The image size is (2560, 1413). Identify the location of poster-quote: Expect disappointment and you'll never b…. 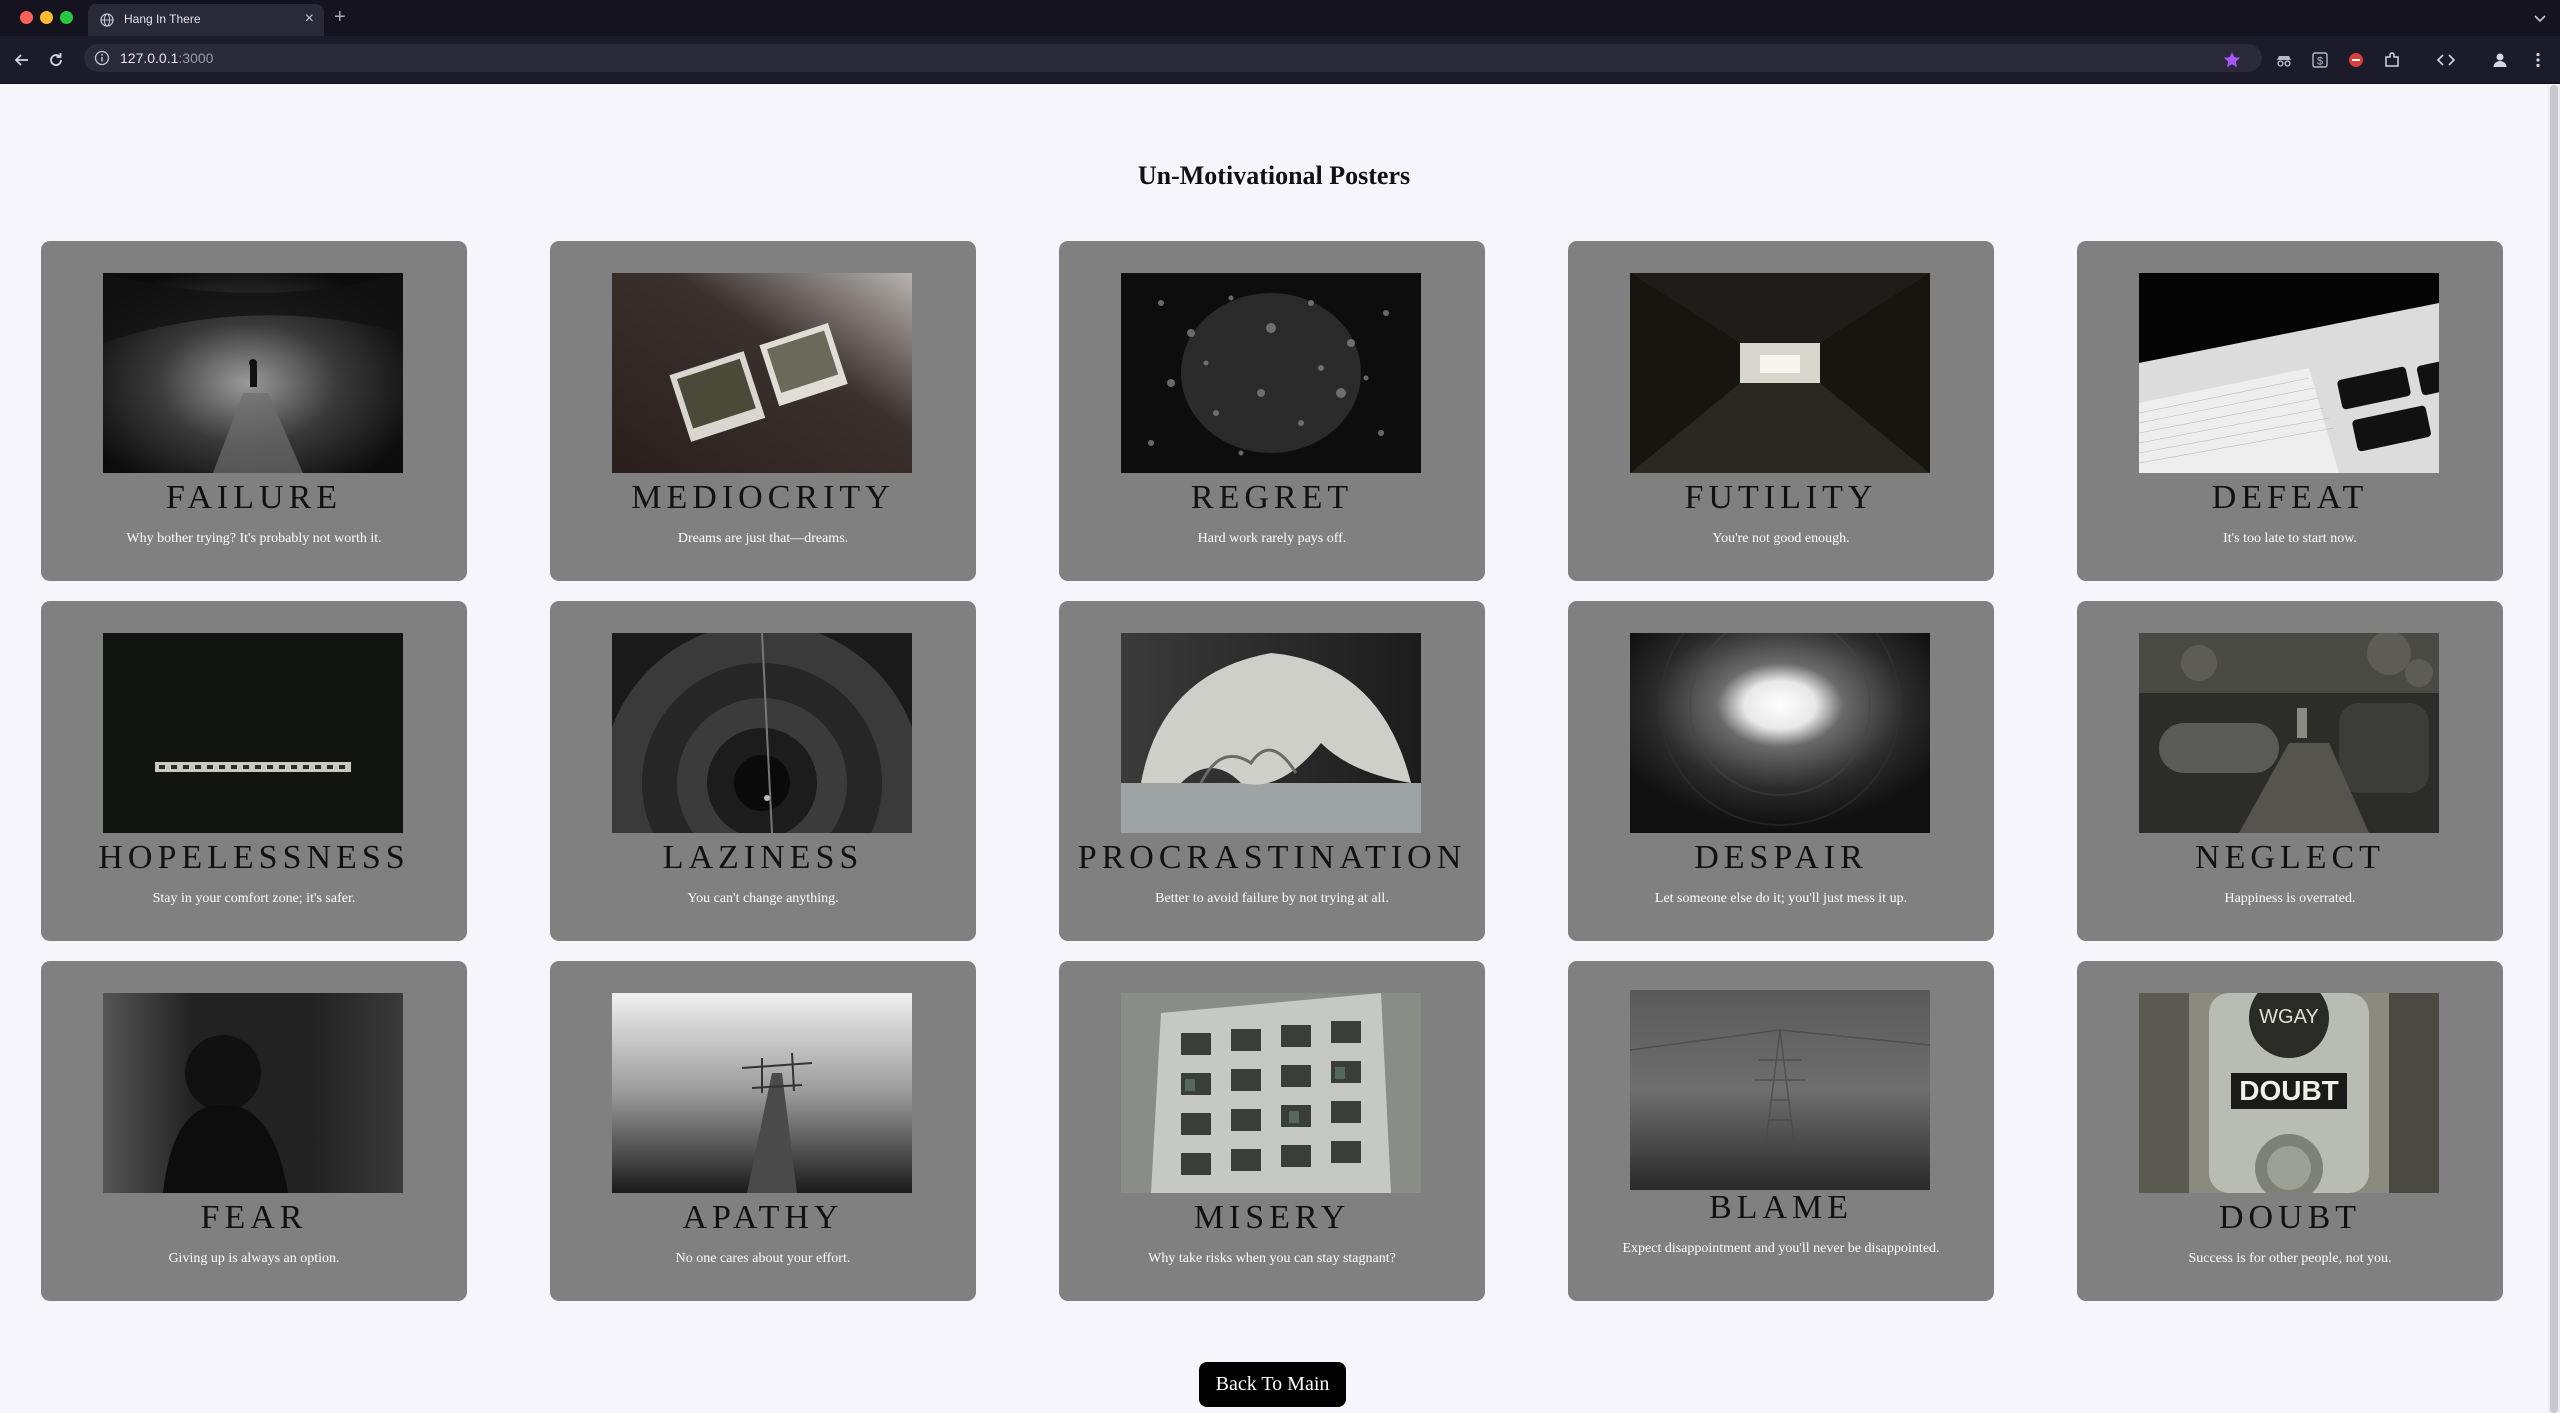
(1781, 1248).